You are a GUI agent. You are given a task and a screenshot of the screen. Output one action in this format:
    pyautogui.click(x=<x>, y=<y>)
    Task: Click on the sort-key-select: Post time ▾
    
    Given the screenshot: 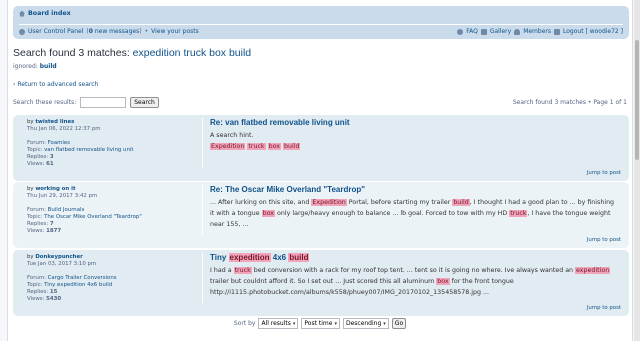 What is the action you would take?
    pyautogui.click(x=320, y=323)
    